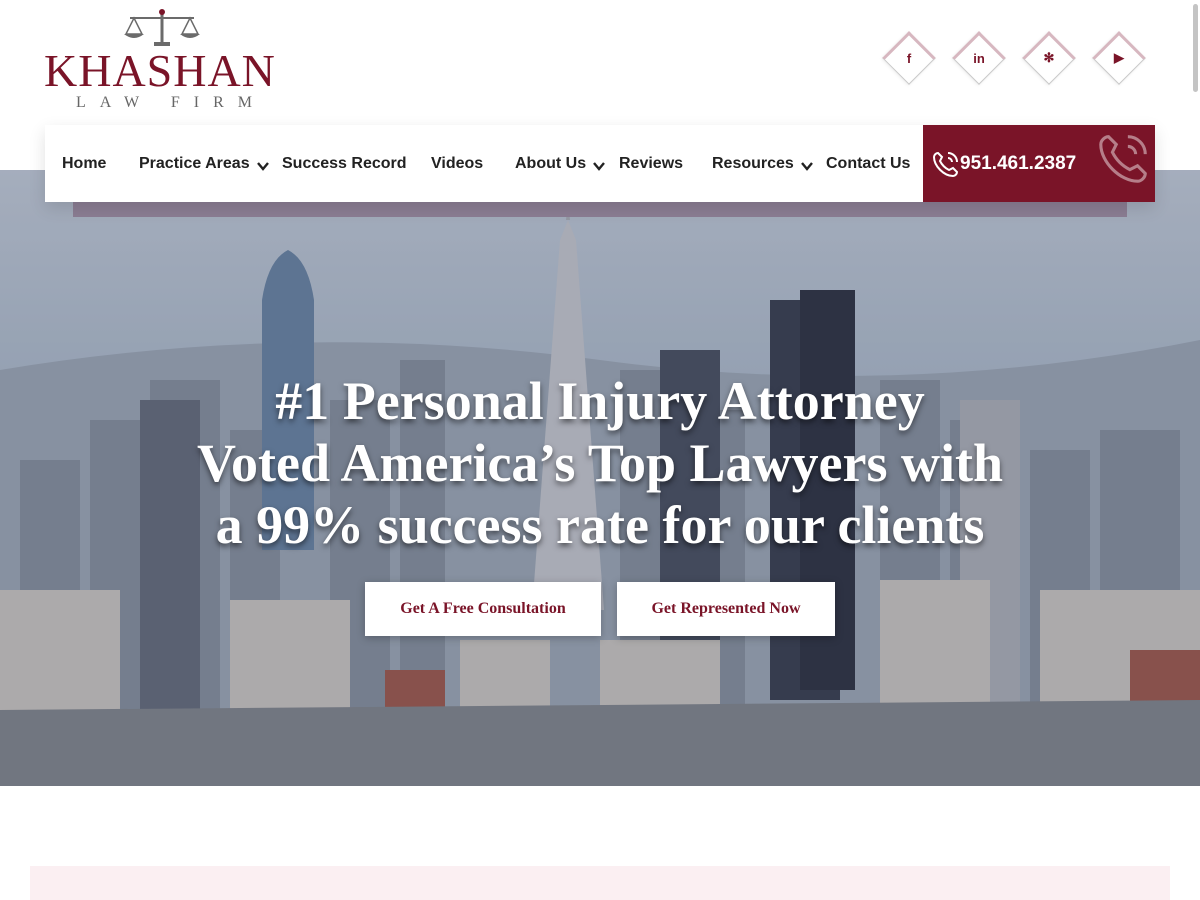 The width and height of the screenshot is (1200, 900). I want to click on nav-resources: Resources, so click(763, 163).